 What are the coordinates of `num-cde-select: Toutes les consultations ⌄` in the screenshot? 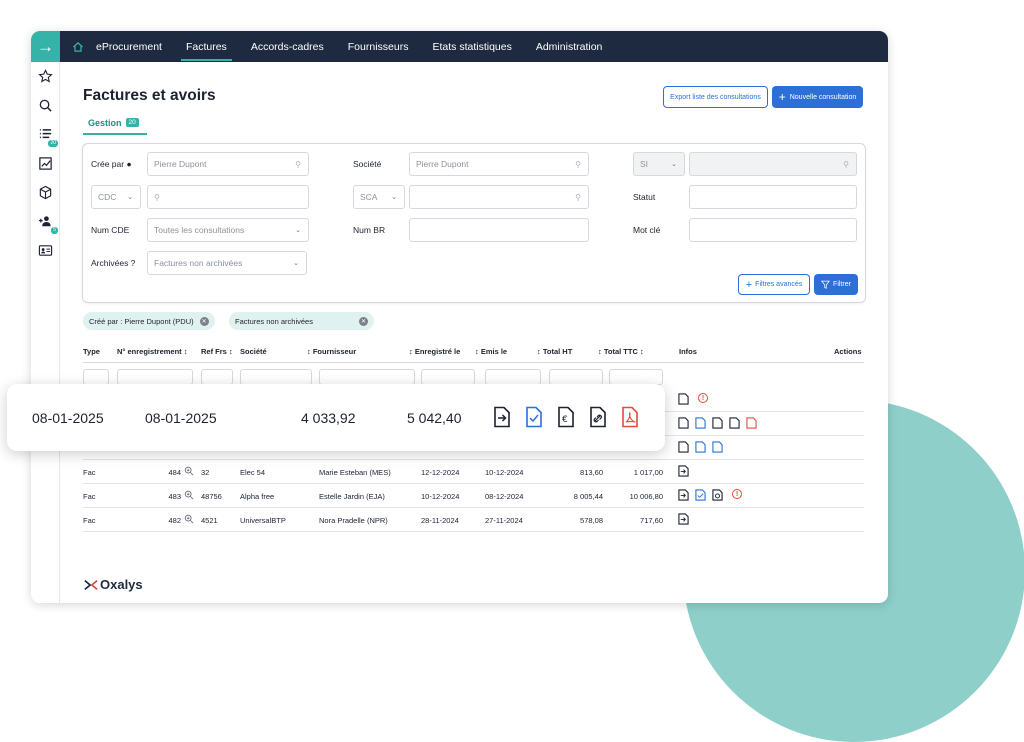 It's located at (228, 230).